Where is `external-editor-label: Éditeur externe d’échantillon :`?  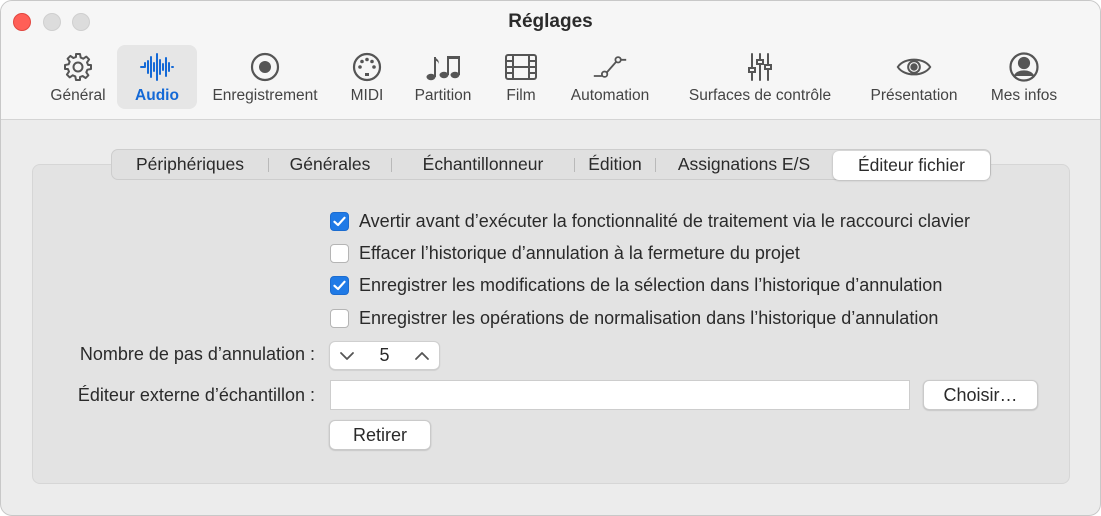
external-editor-label: Éditeur externe d’échantillon : is located at coordinates (196, 395).